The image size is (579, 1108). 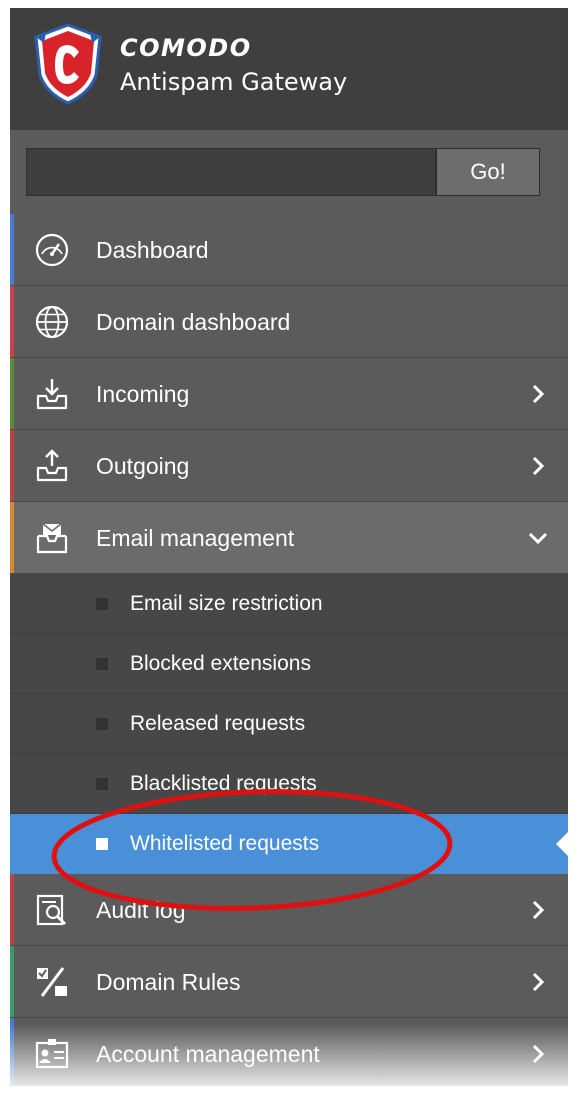 I want to click on submenu-item-whitelisted-requests: Whitelisted requests, so click(x=289, y=844).